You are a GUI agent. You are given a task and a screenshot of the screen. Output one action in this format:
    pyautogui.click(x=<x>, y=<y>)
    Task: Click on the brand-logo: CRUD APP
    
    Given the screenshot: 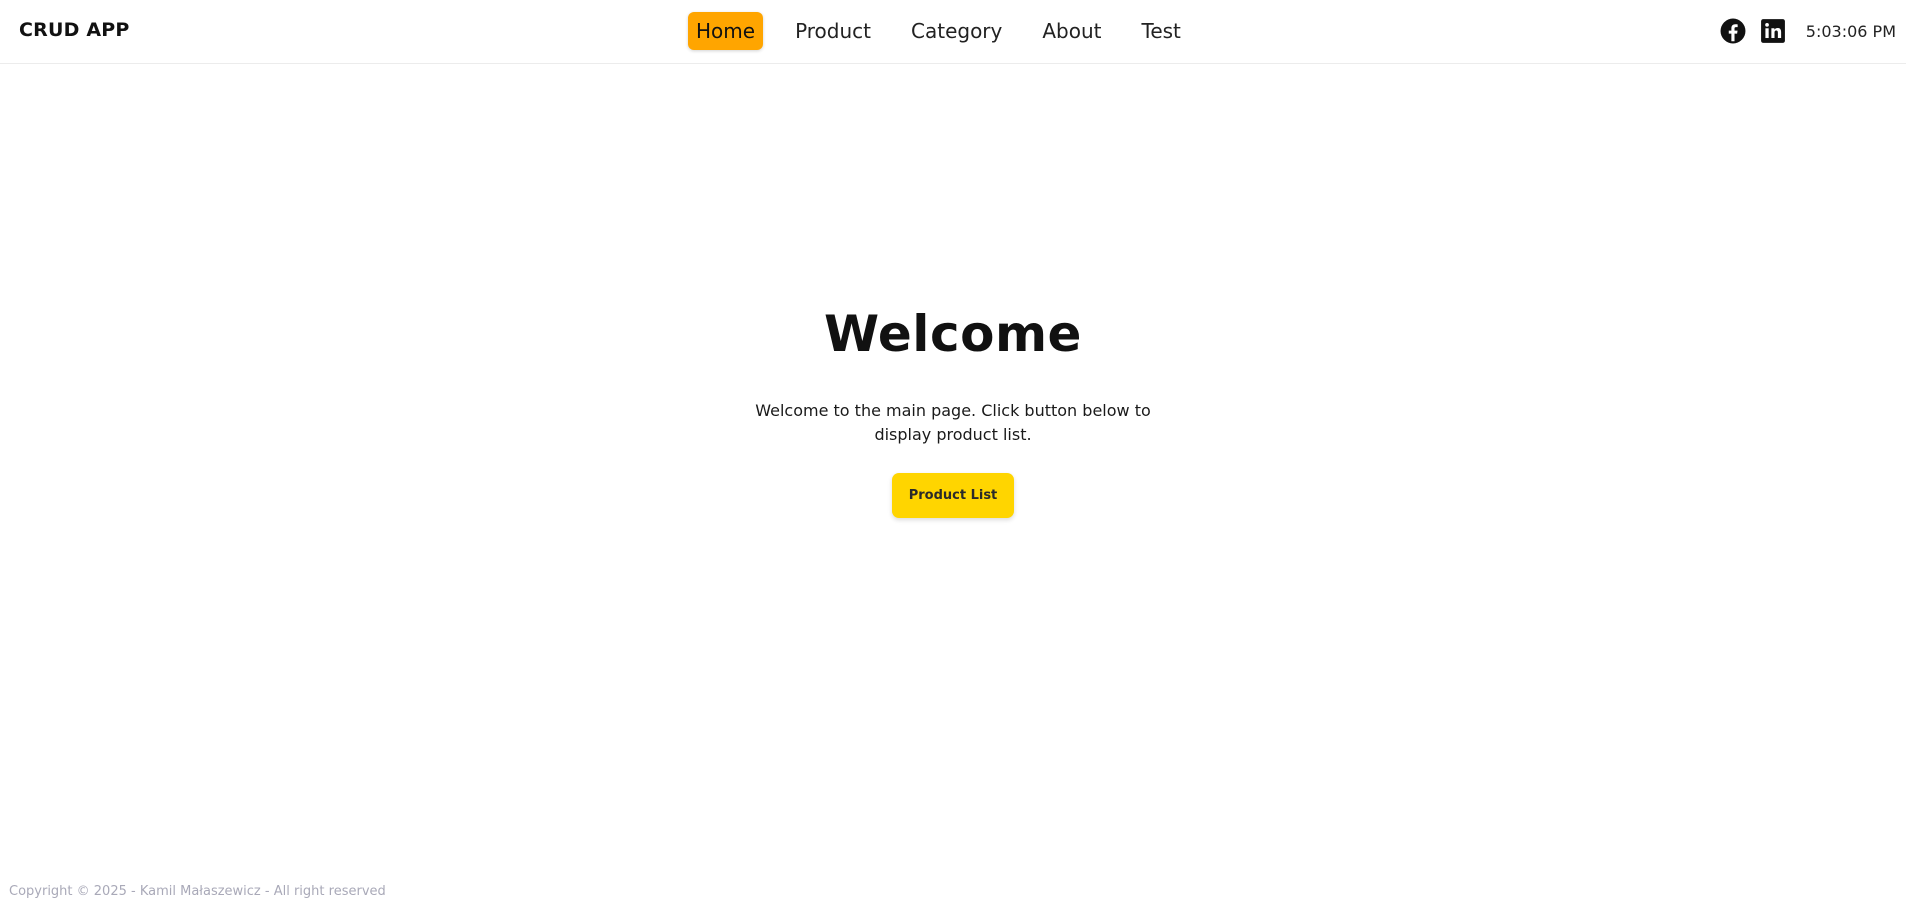 What is the action you would take?
    pyautogui.click(x=74, y=30)
    